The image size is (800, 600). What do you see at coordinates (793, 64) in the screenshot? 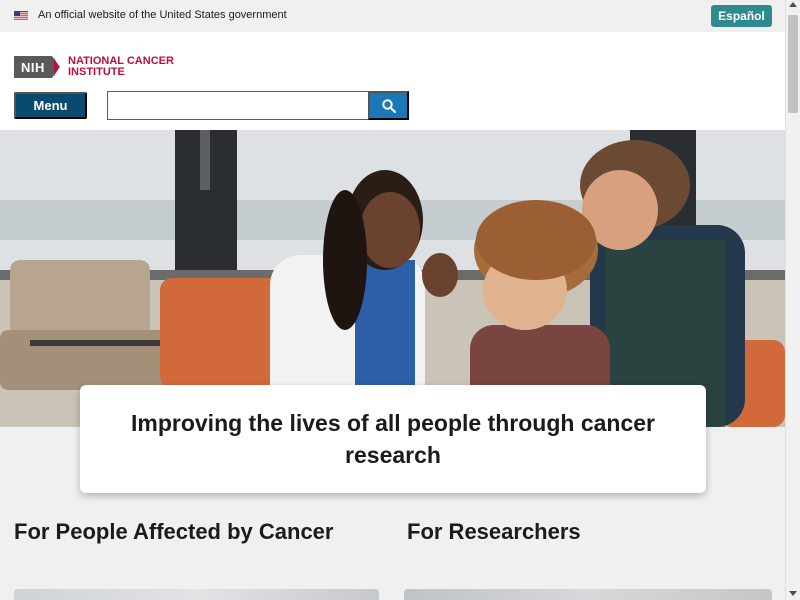
I see `scrollbar-thumb` at bounding box center [793, 64].